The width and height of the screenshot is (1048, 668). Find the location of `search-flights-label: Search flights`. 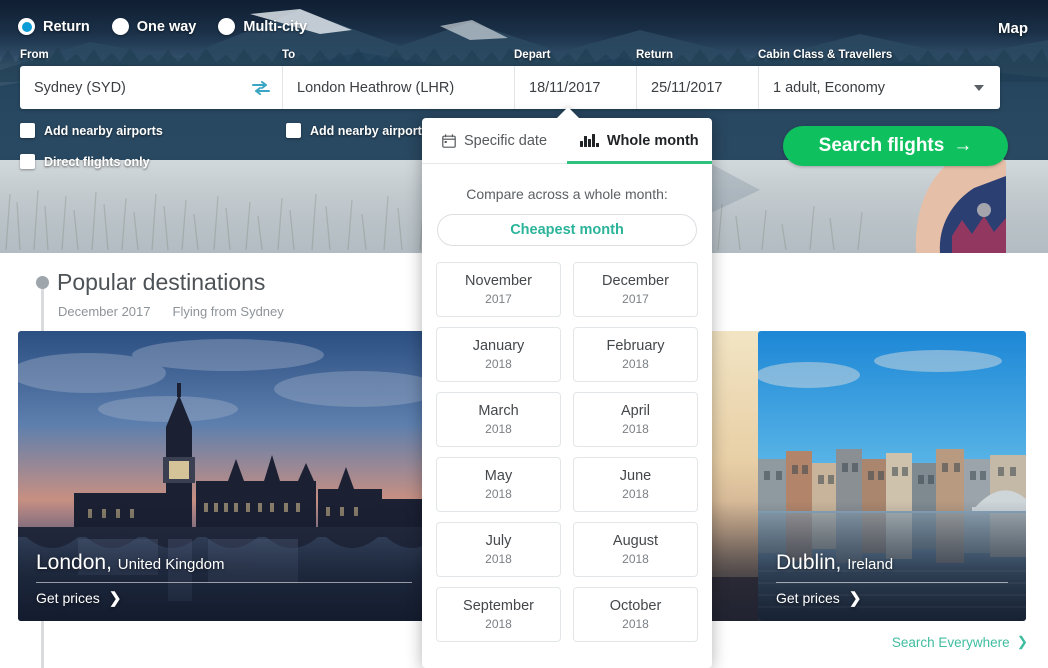

search-flights-label: Search flights is located at coordinates (881, 145).